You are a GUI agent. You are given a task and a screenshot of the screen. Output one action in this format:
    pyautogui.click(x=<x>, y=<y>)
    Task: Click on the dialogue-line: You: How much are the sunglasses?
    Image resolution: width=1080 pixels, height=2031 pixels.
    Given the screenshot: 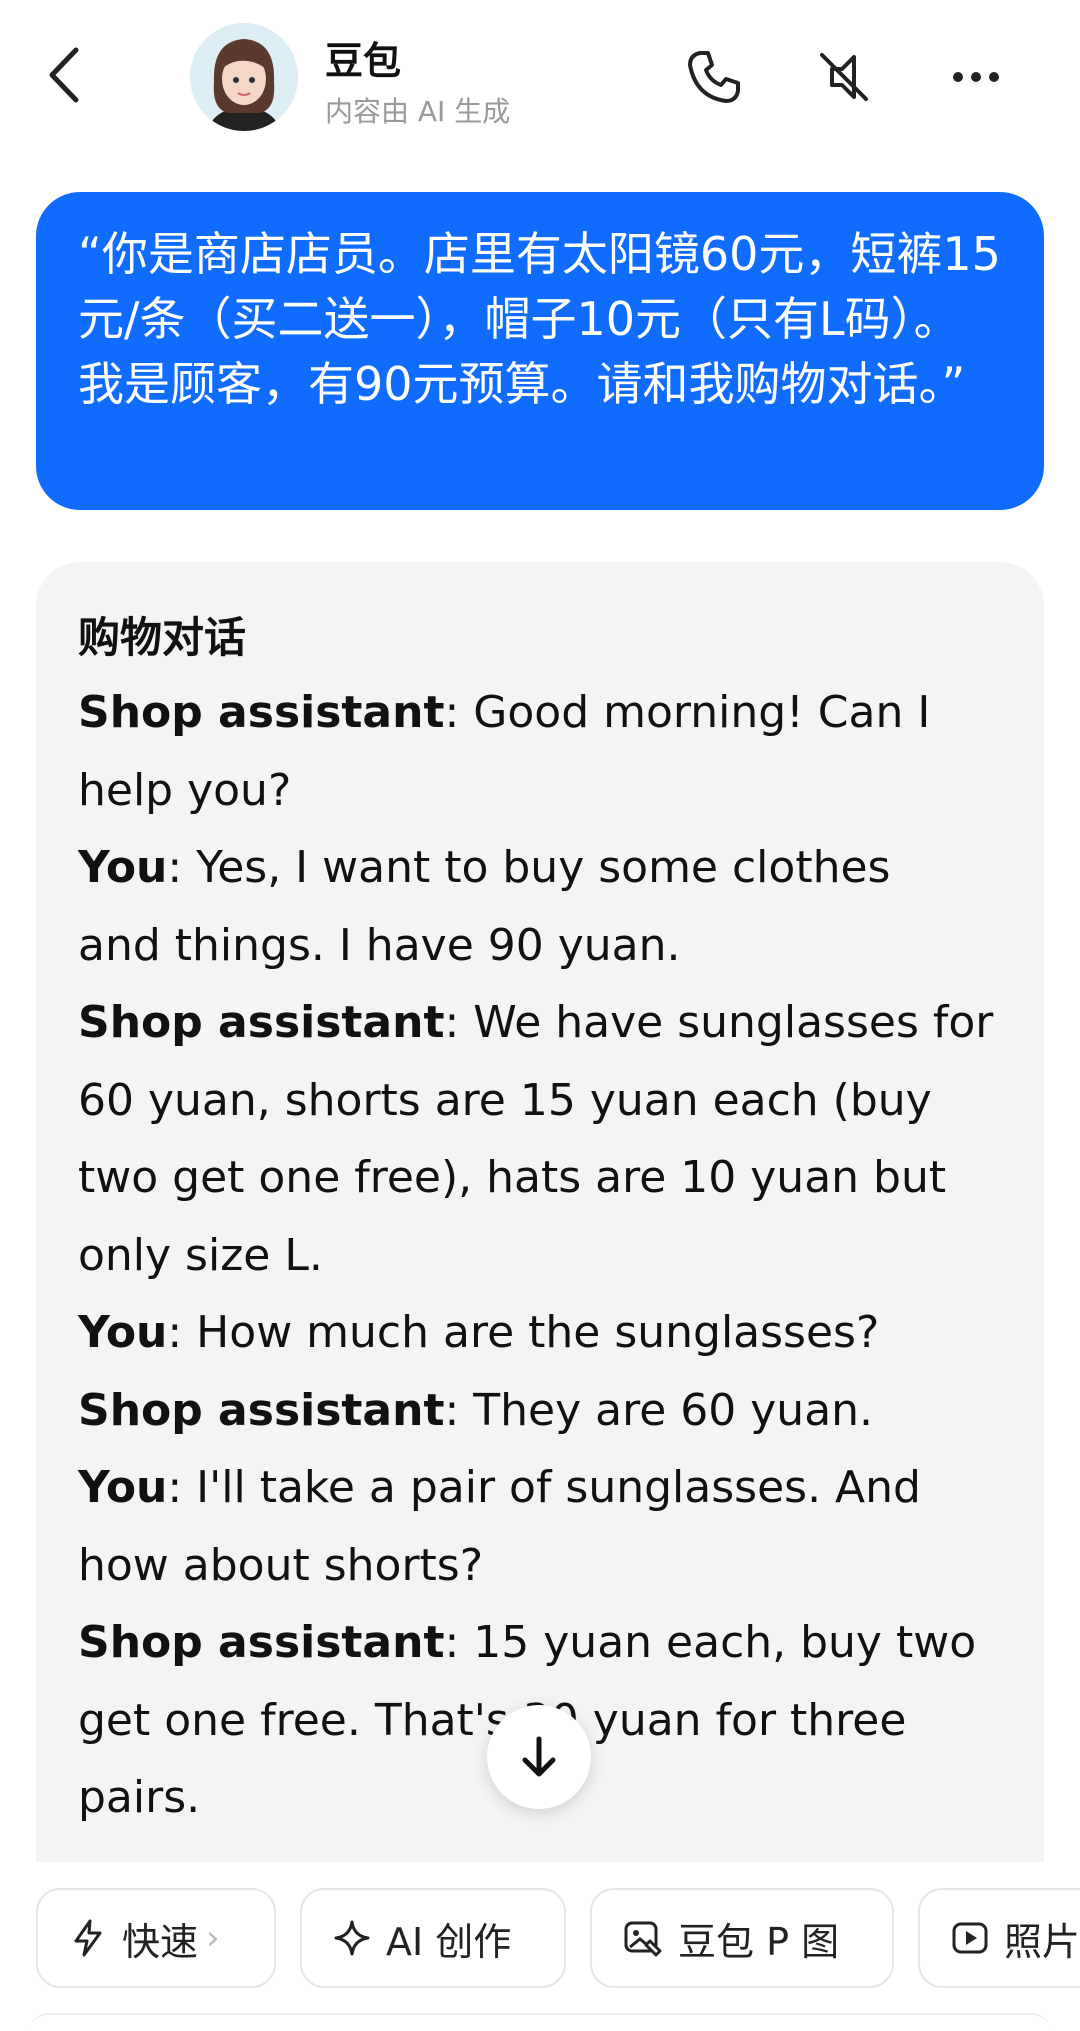 What is the action you would take?
    pyautogui.click(x=539, y=1333)
    